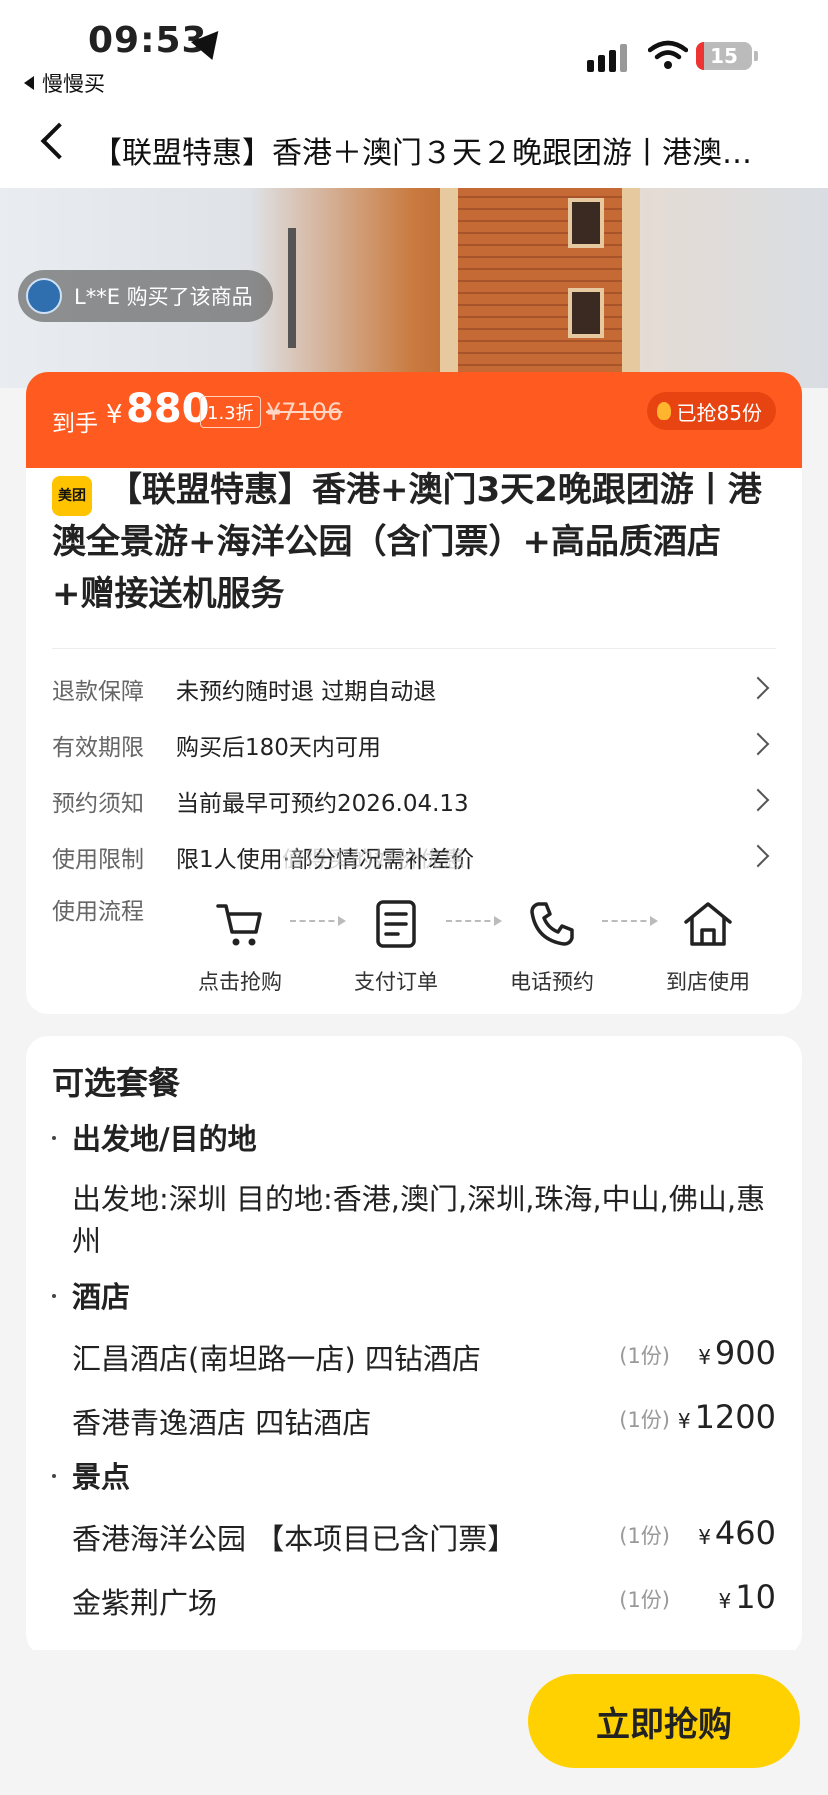 The image size is (828, 1795). What do you see at coordinates (59, 141) in the screenshot?
I see `back-chevron-icon` at bounding box center [59, 141].